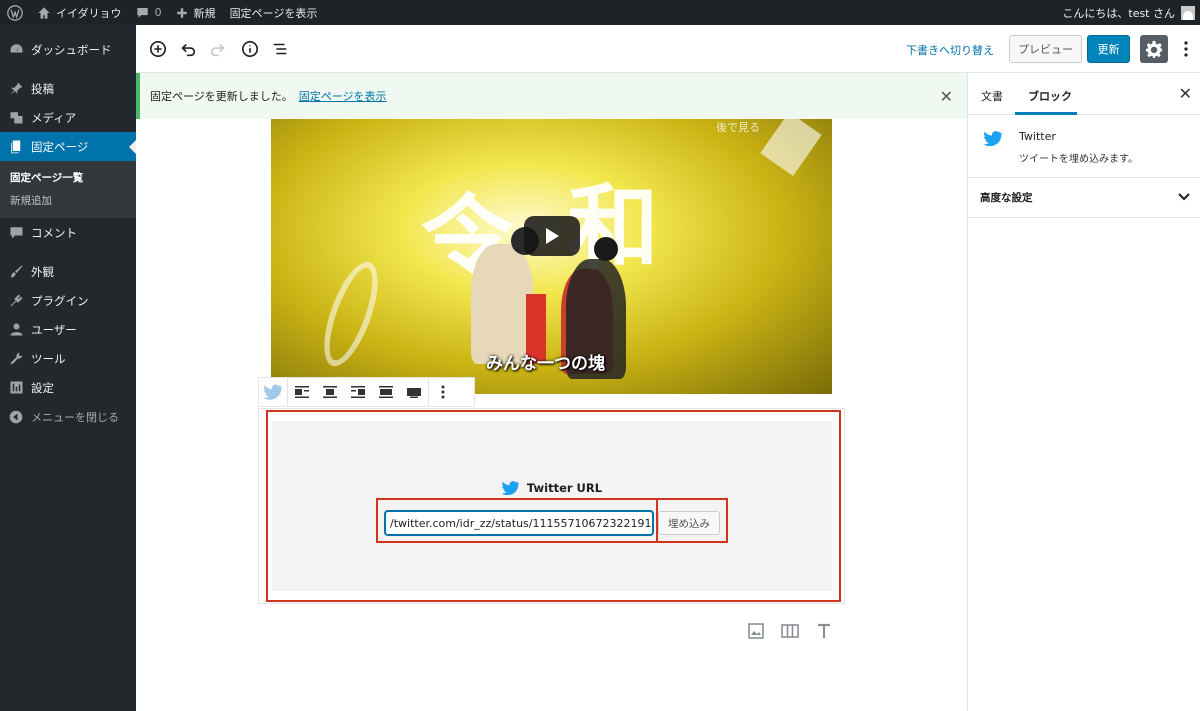  I want to click on sidebar-item-label: メディア, so click(54, 117).